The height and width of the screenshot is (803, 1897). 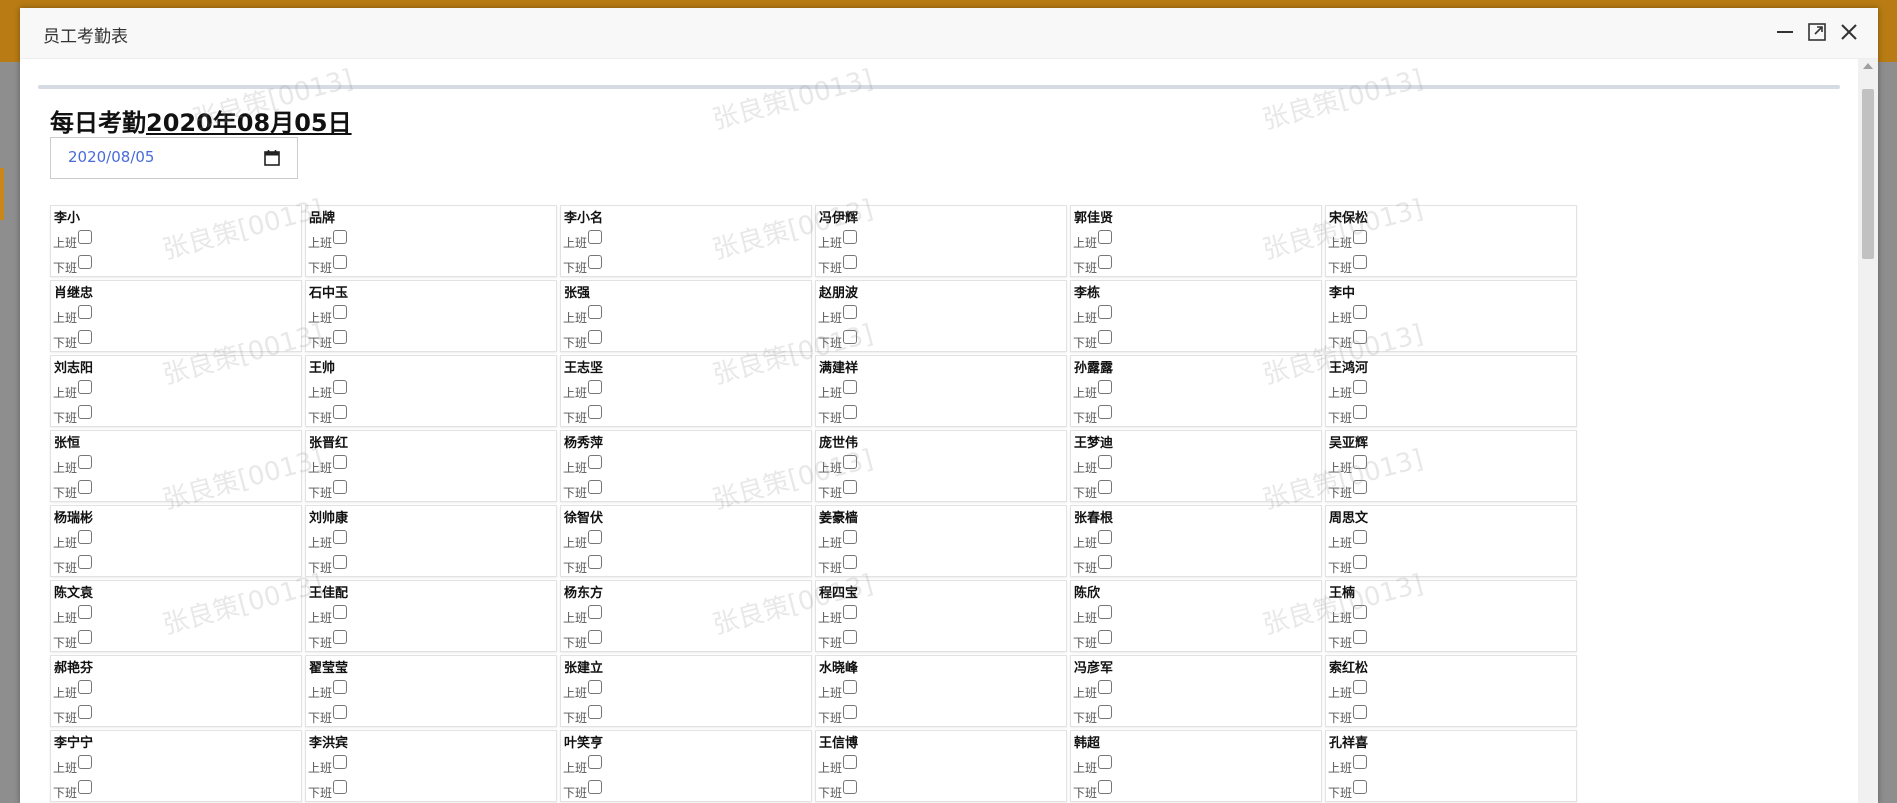 What do you see at coordinates (1868, 174) in the screenshot?
I see `scroll-thumb` at bounding box center [1868, 174].